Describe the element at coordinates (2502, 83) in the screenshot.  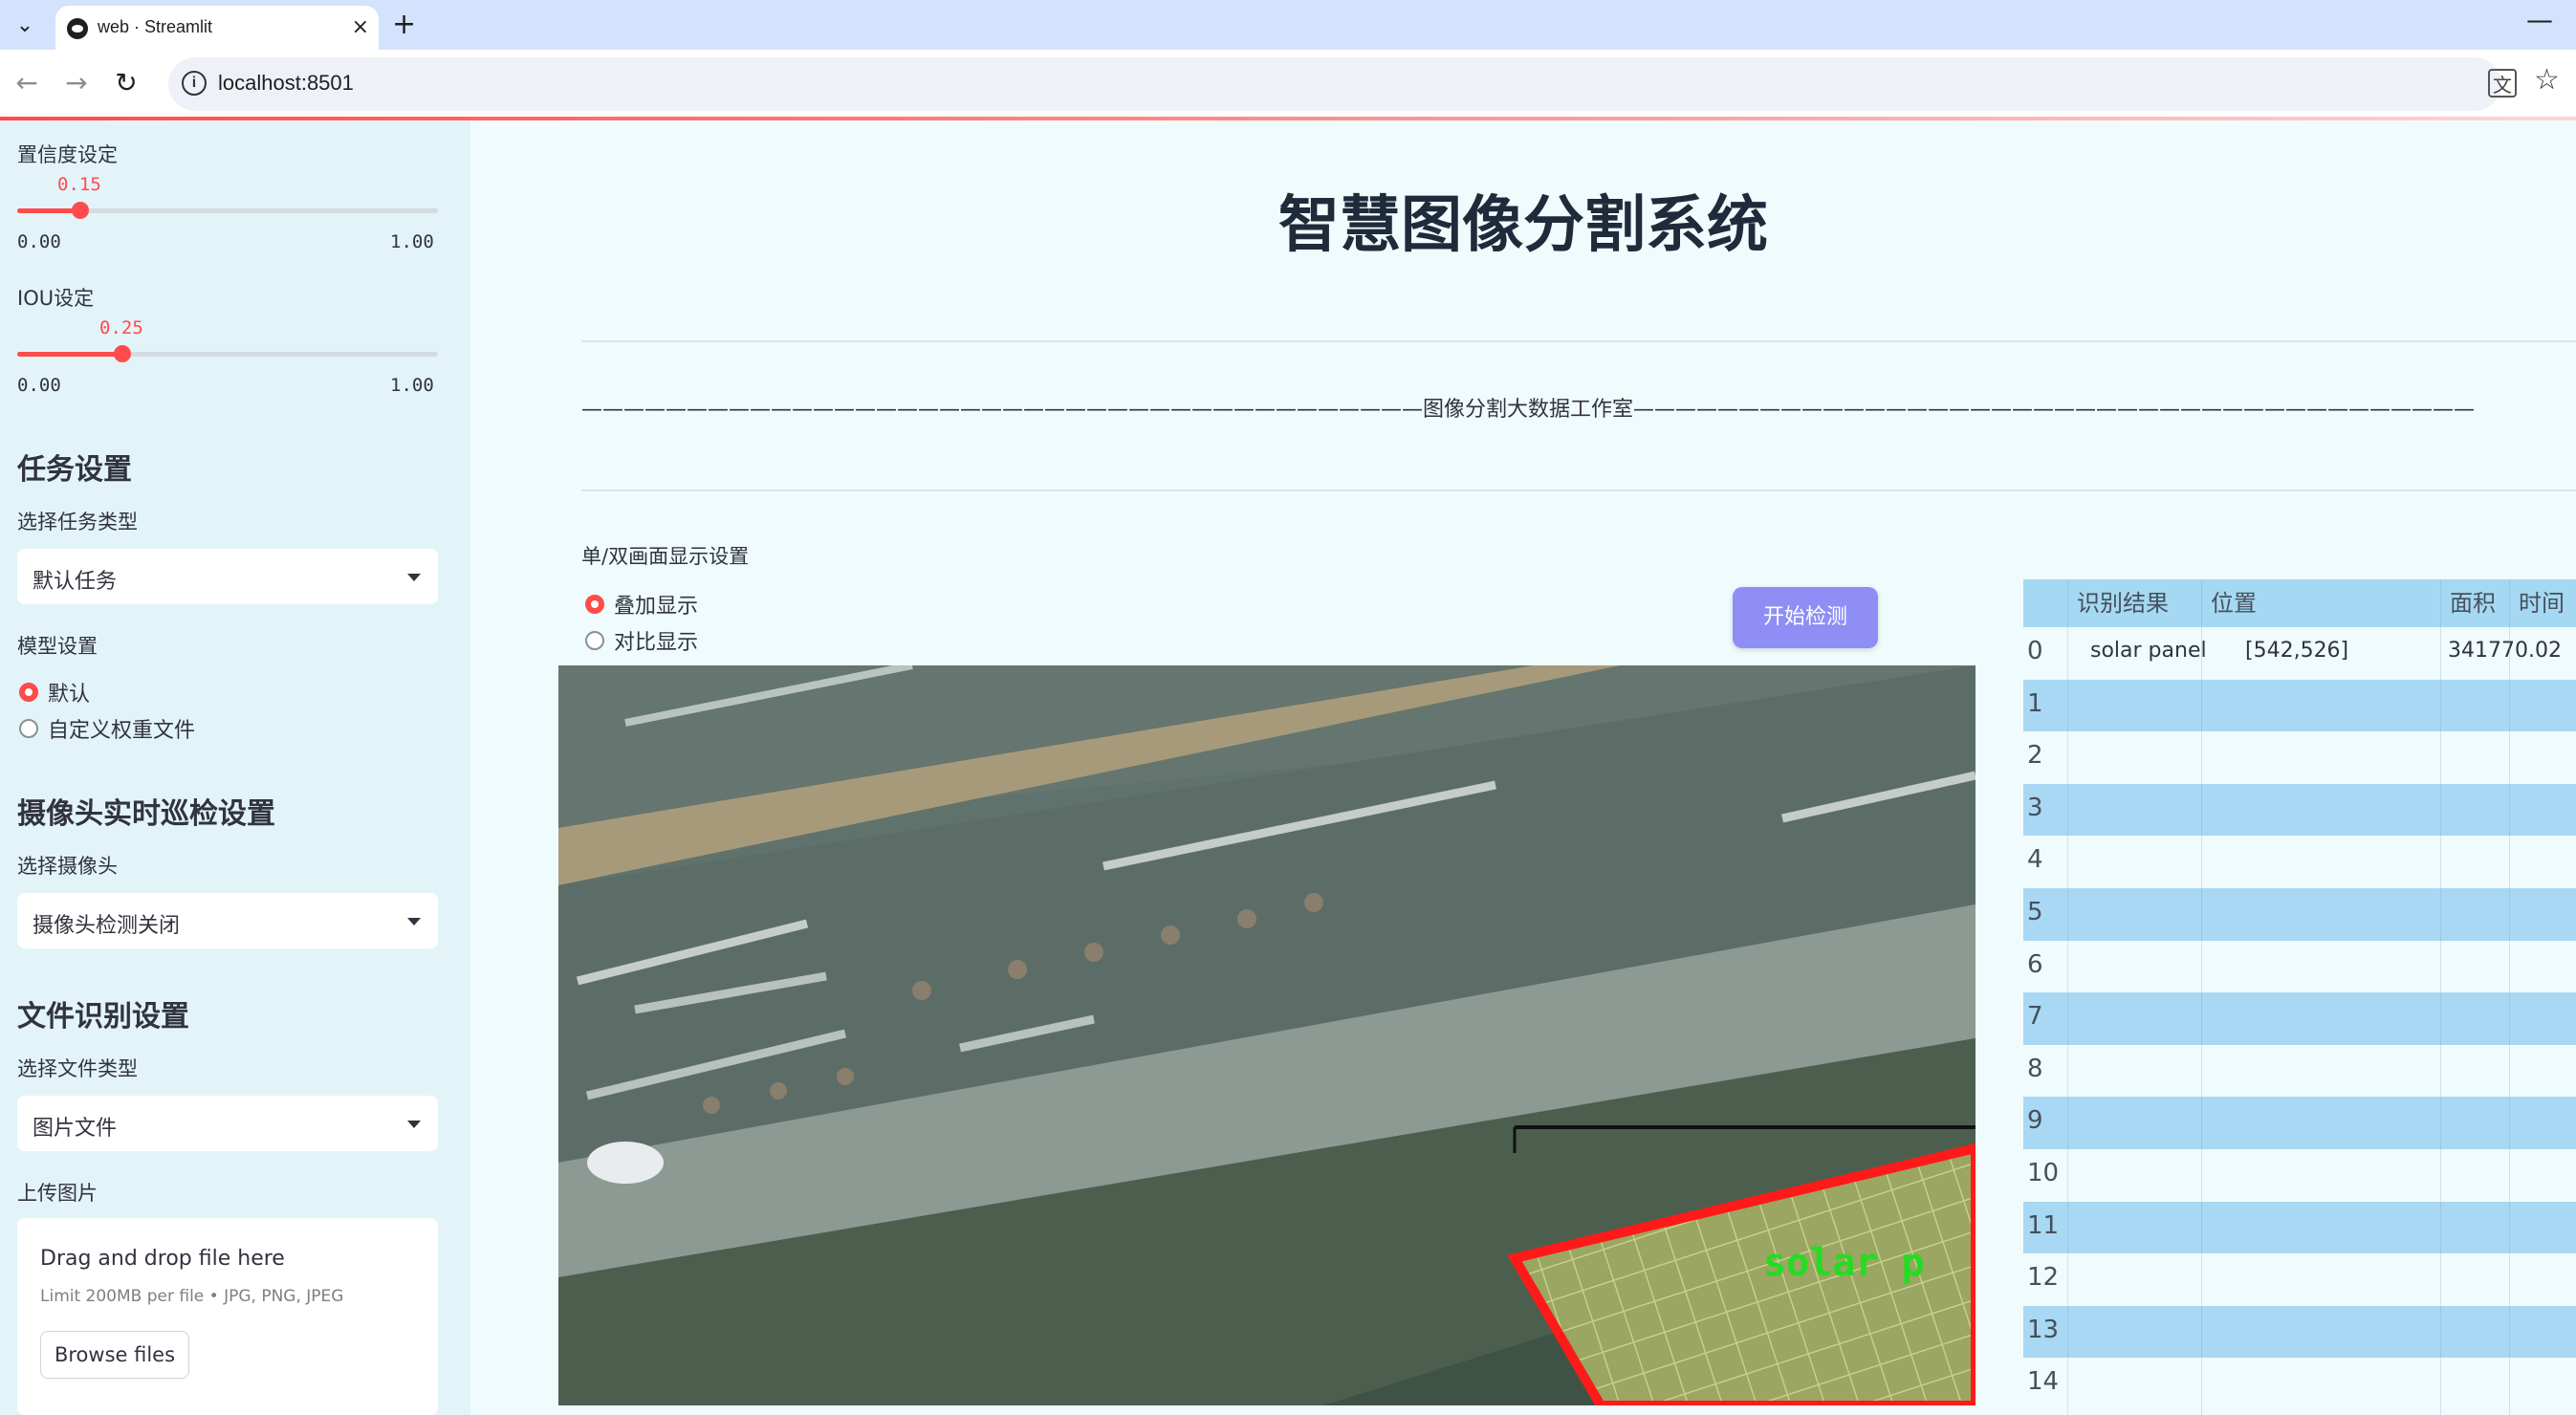
I see `translate-icon: 文` at that location.